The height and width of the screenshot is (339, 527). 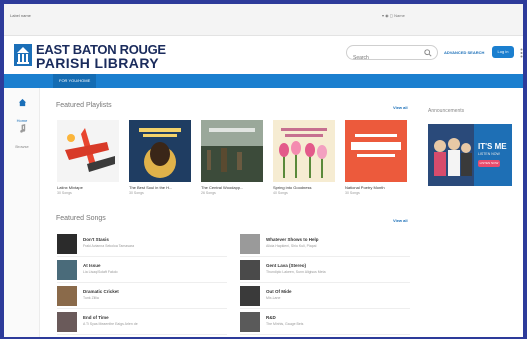 I want to click on playlist-cover-woodapp, so click(x=232, y=151).